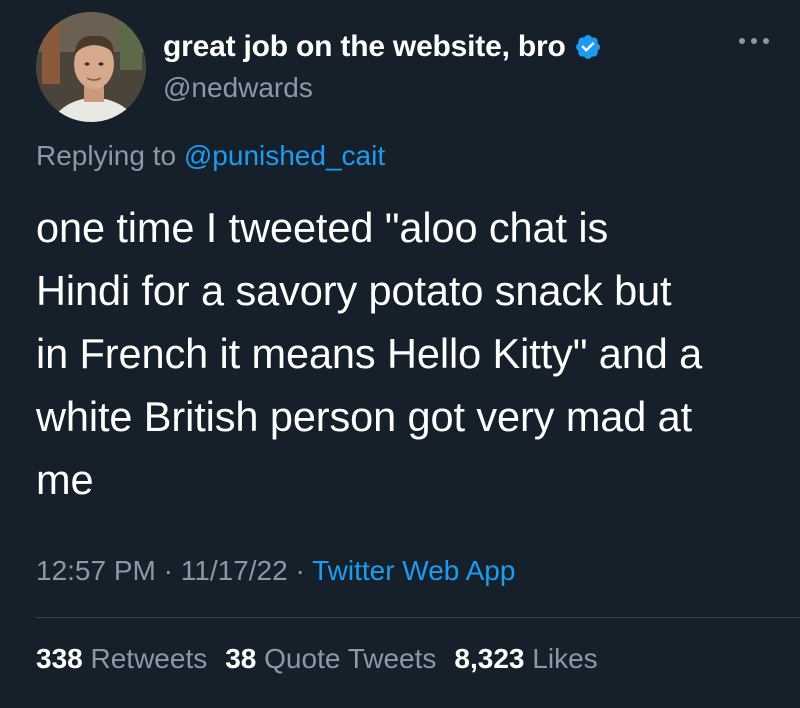 The width and height of the screenshot is (800, 708). I want to click on avatar-image, so click(91, 67).